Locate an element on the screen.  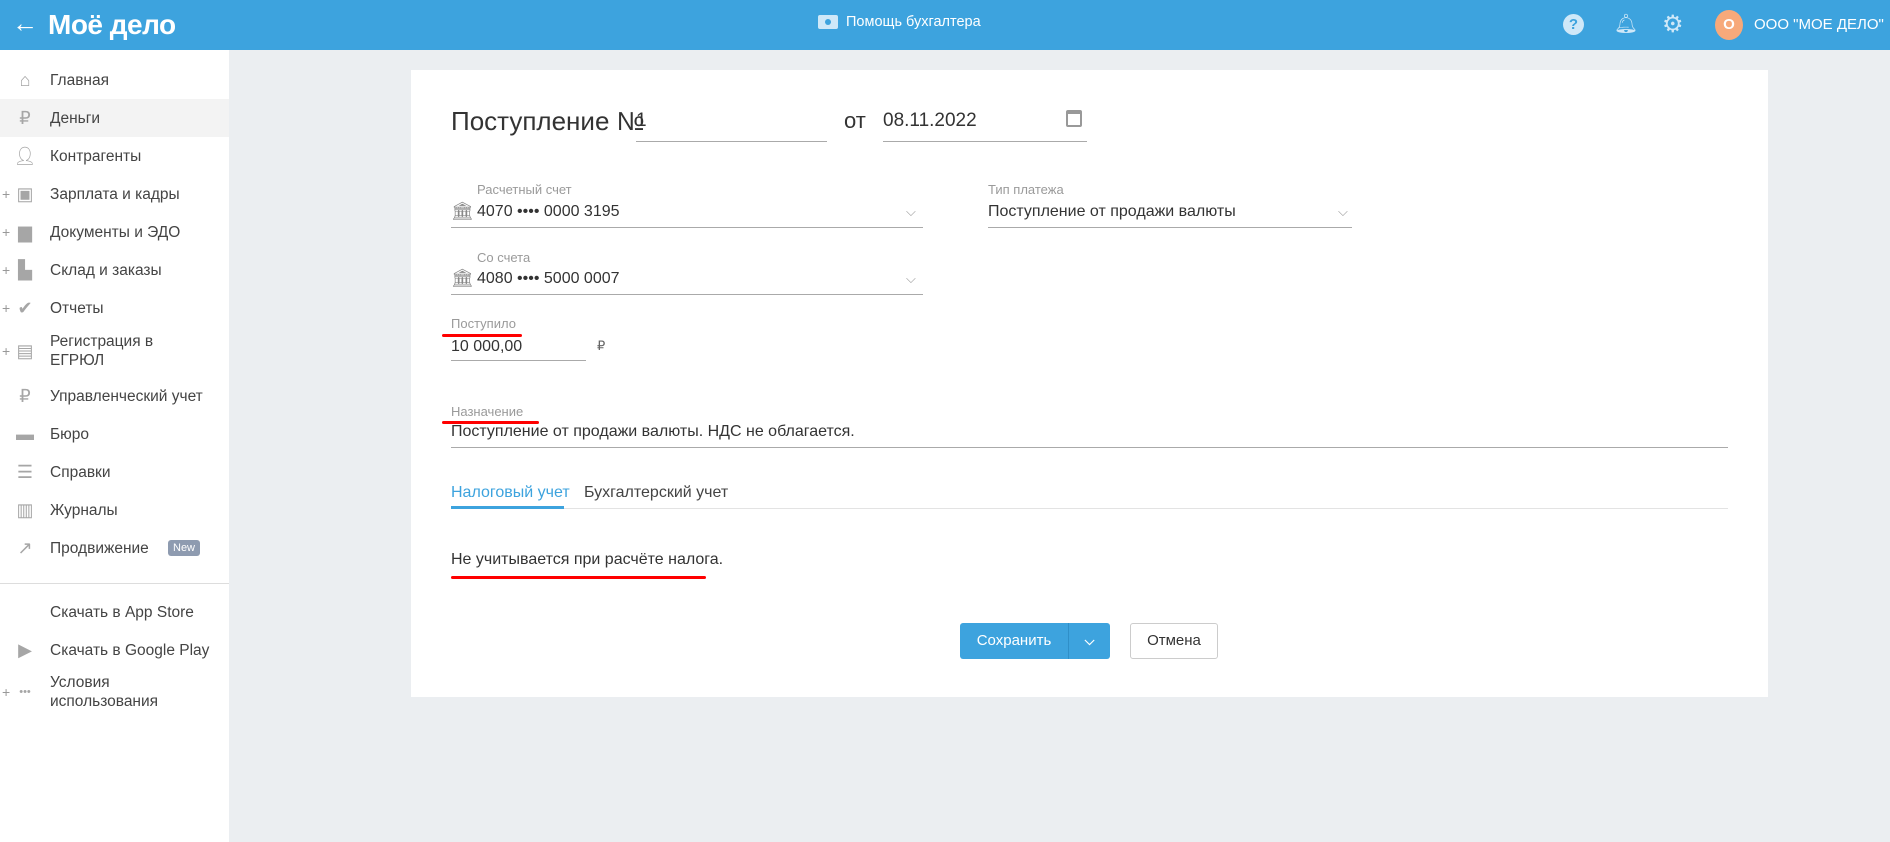
company-name: ООО "МОЕ ДЕЛО" is located at coordinates (1819, 24).